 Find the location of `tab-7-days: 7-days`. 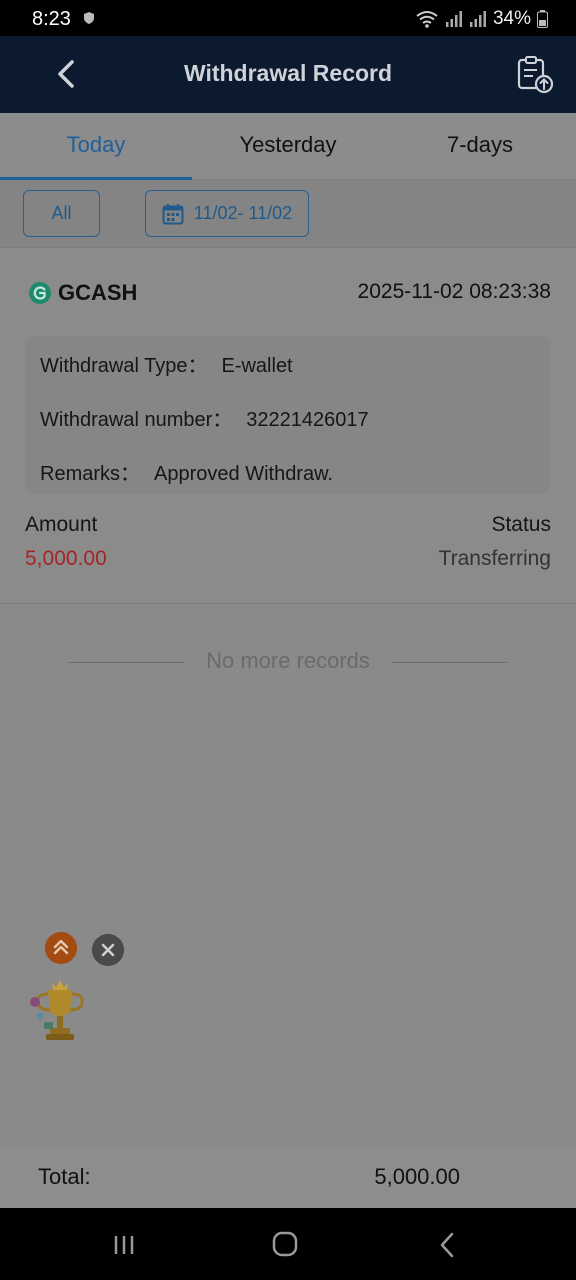

tab-7-days: 7-days is located at coordinates (480, 146).